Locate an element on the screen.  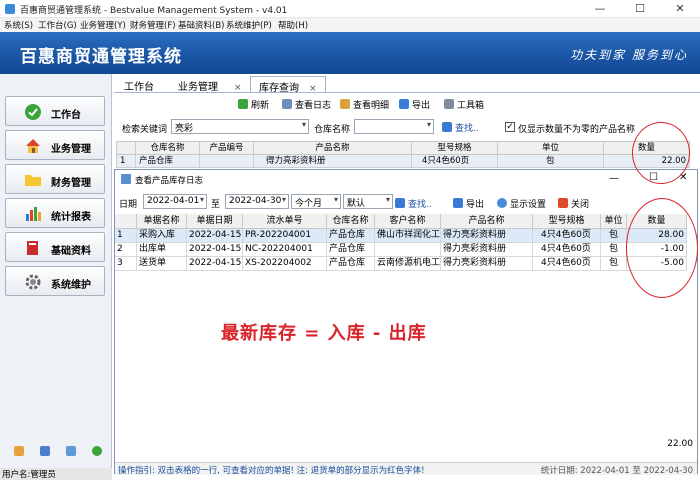
column-header: 单据日期 is located at coordinates (215, 221).